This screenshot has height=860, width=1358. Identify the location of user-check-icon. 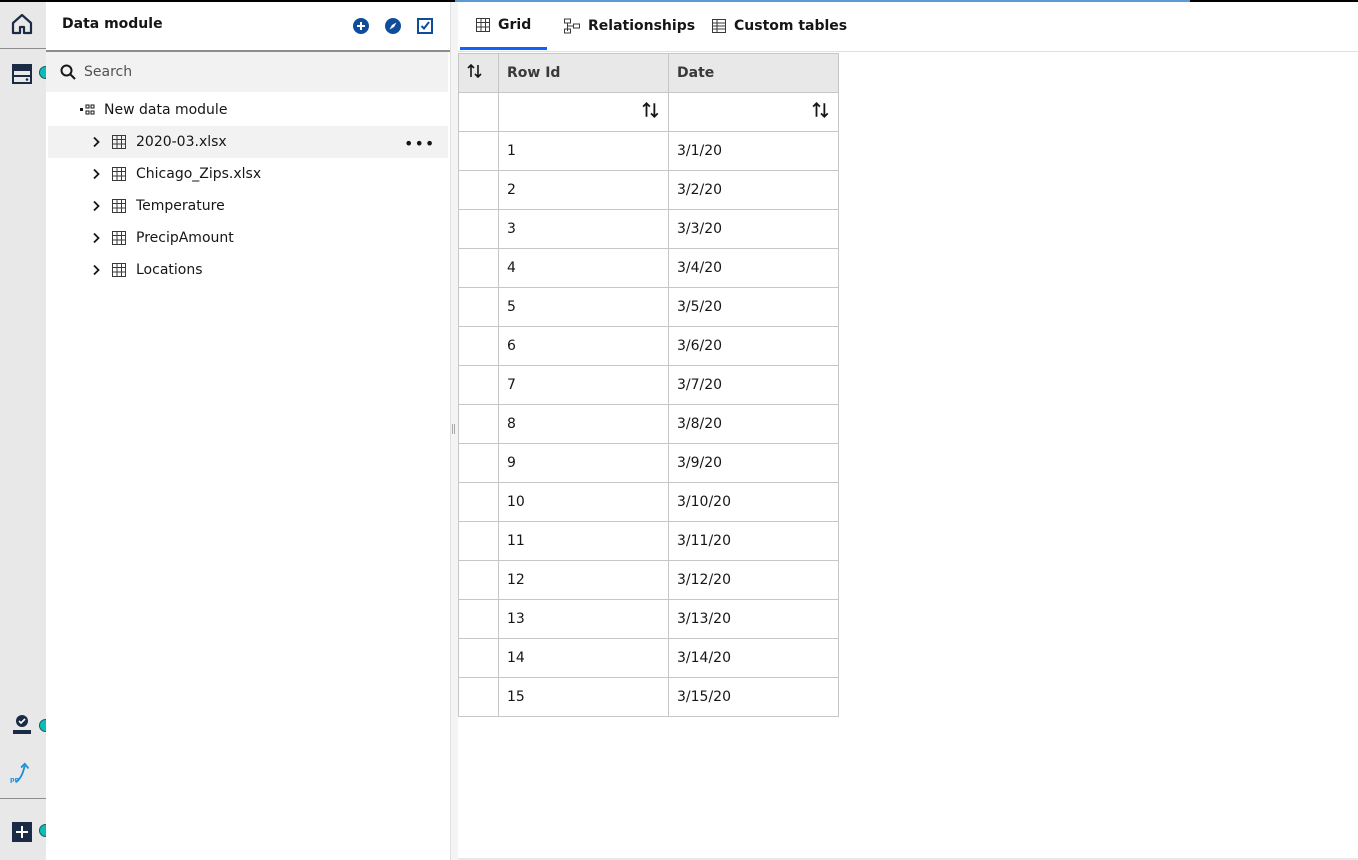
(22, 724).